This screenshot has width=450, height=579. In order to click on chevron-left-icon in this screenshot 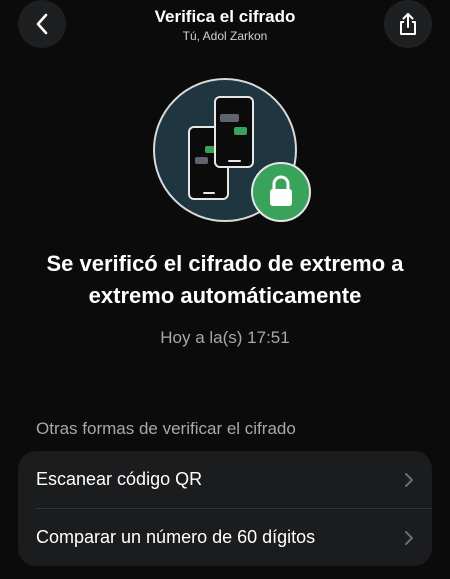, I will do `click(42, 24)`.